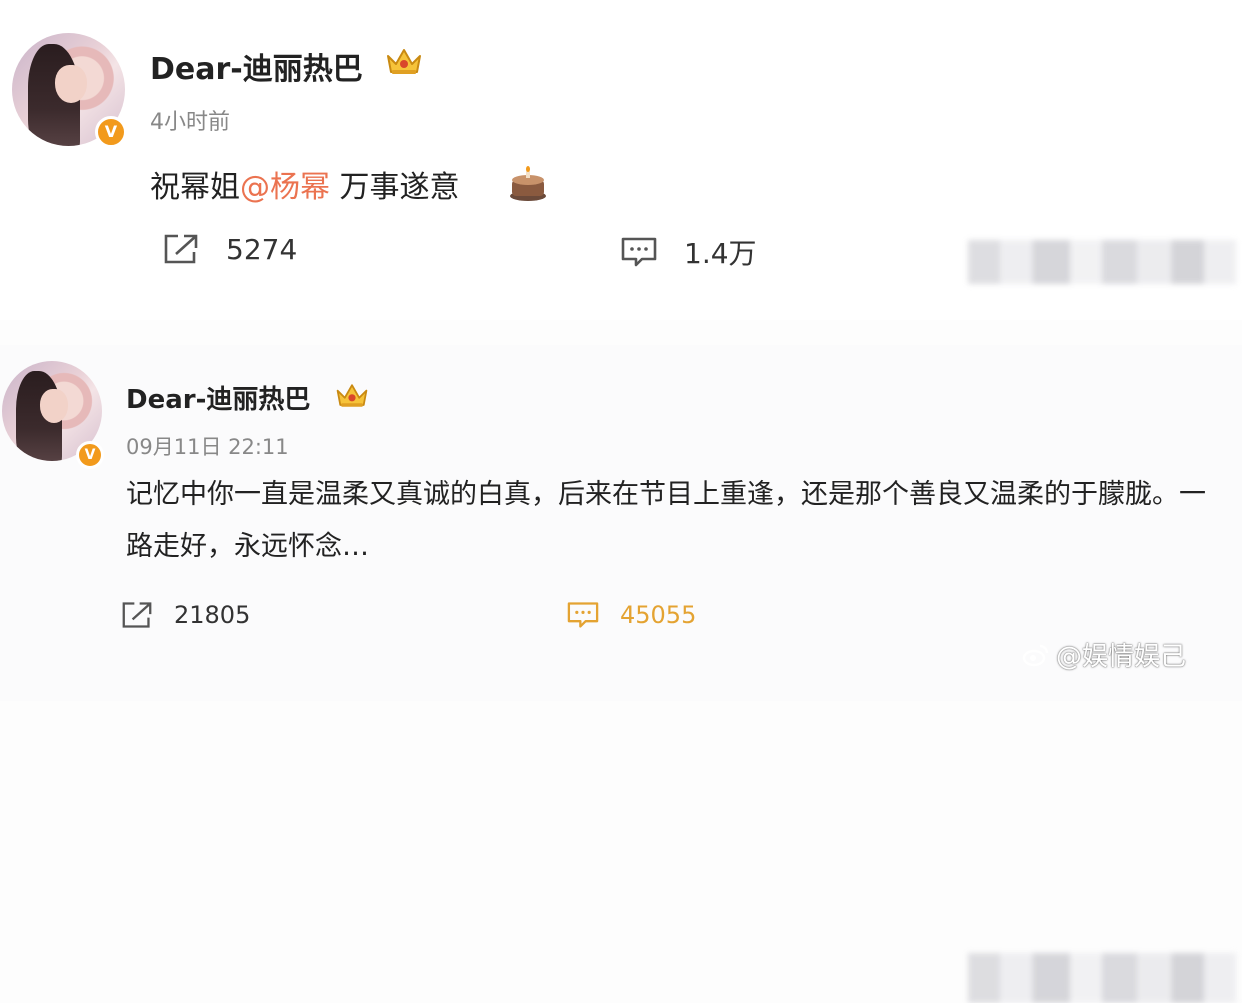 This screenshot has width=1242, height=1003. I want to click on cake-emoji-icon, so click(528, 183).